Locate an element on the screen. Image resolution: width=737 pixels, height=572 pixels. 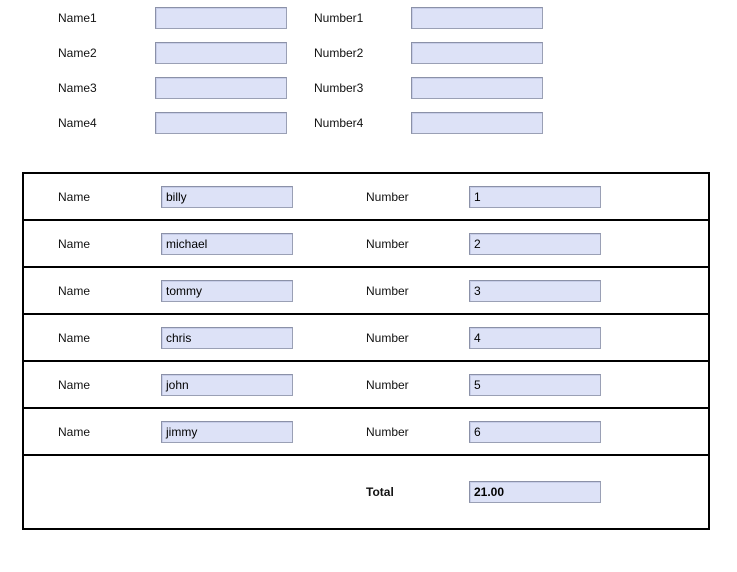
top-row-number-group: Number2 is located at coordinates (425, 52).